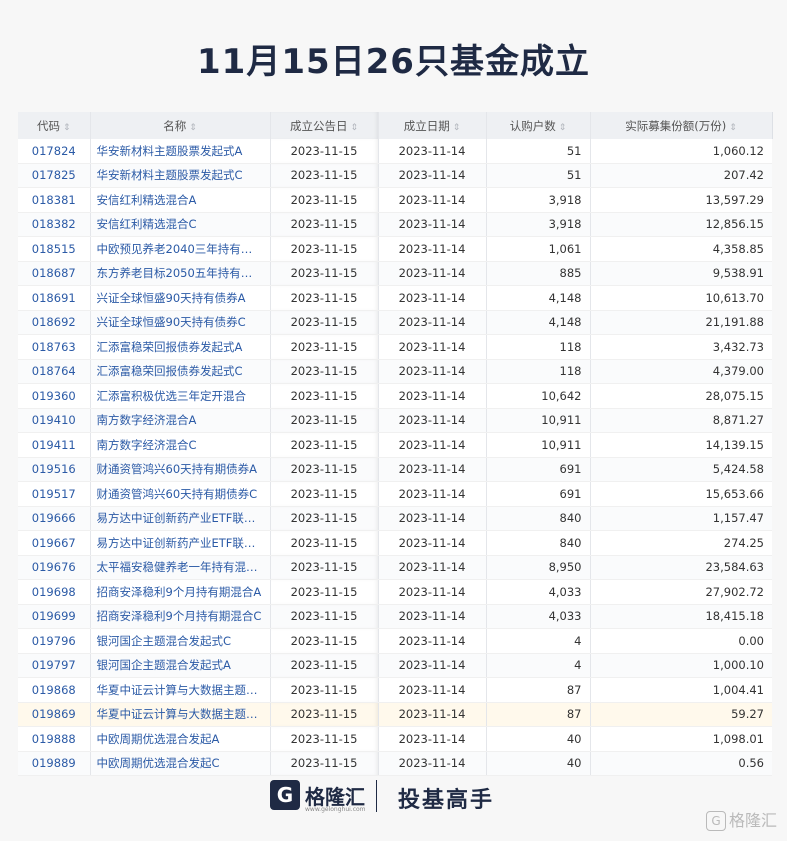  What do you see at coordinates (180, 200) in the screenshot?
I see `fund-name-cell: 安信红利精选混合A` at bounding box center [180, 200].